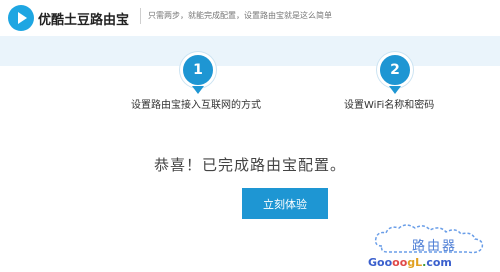  I want to click on step-1-marker: 1, so click(198, 73).